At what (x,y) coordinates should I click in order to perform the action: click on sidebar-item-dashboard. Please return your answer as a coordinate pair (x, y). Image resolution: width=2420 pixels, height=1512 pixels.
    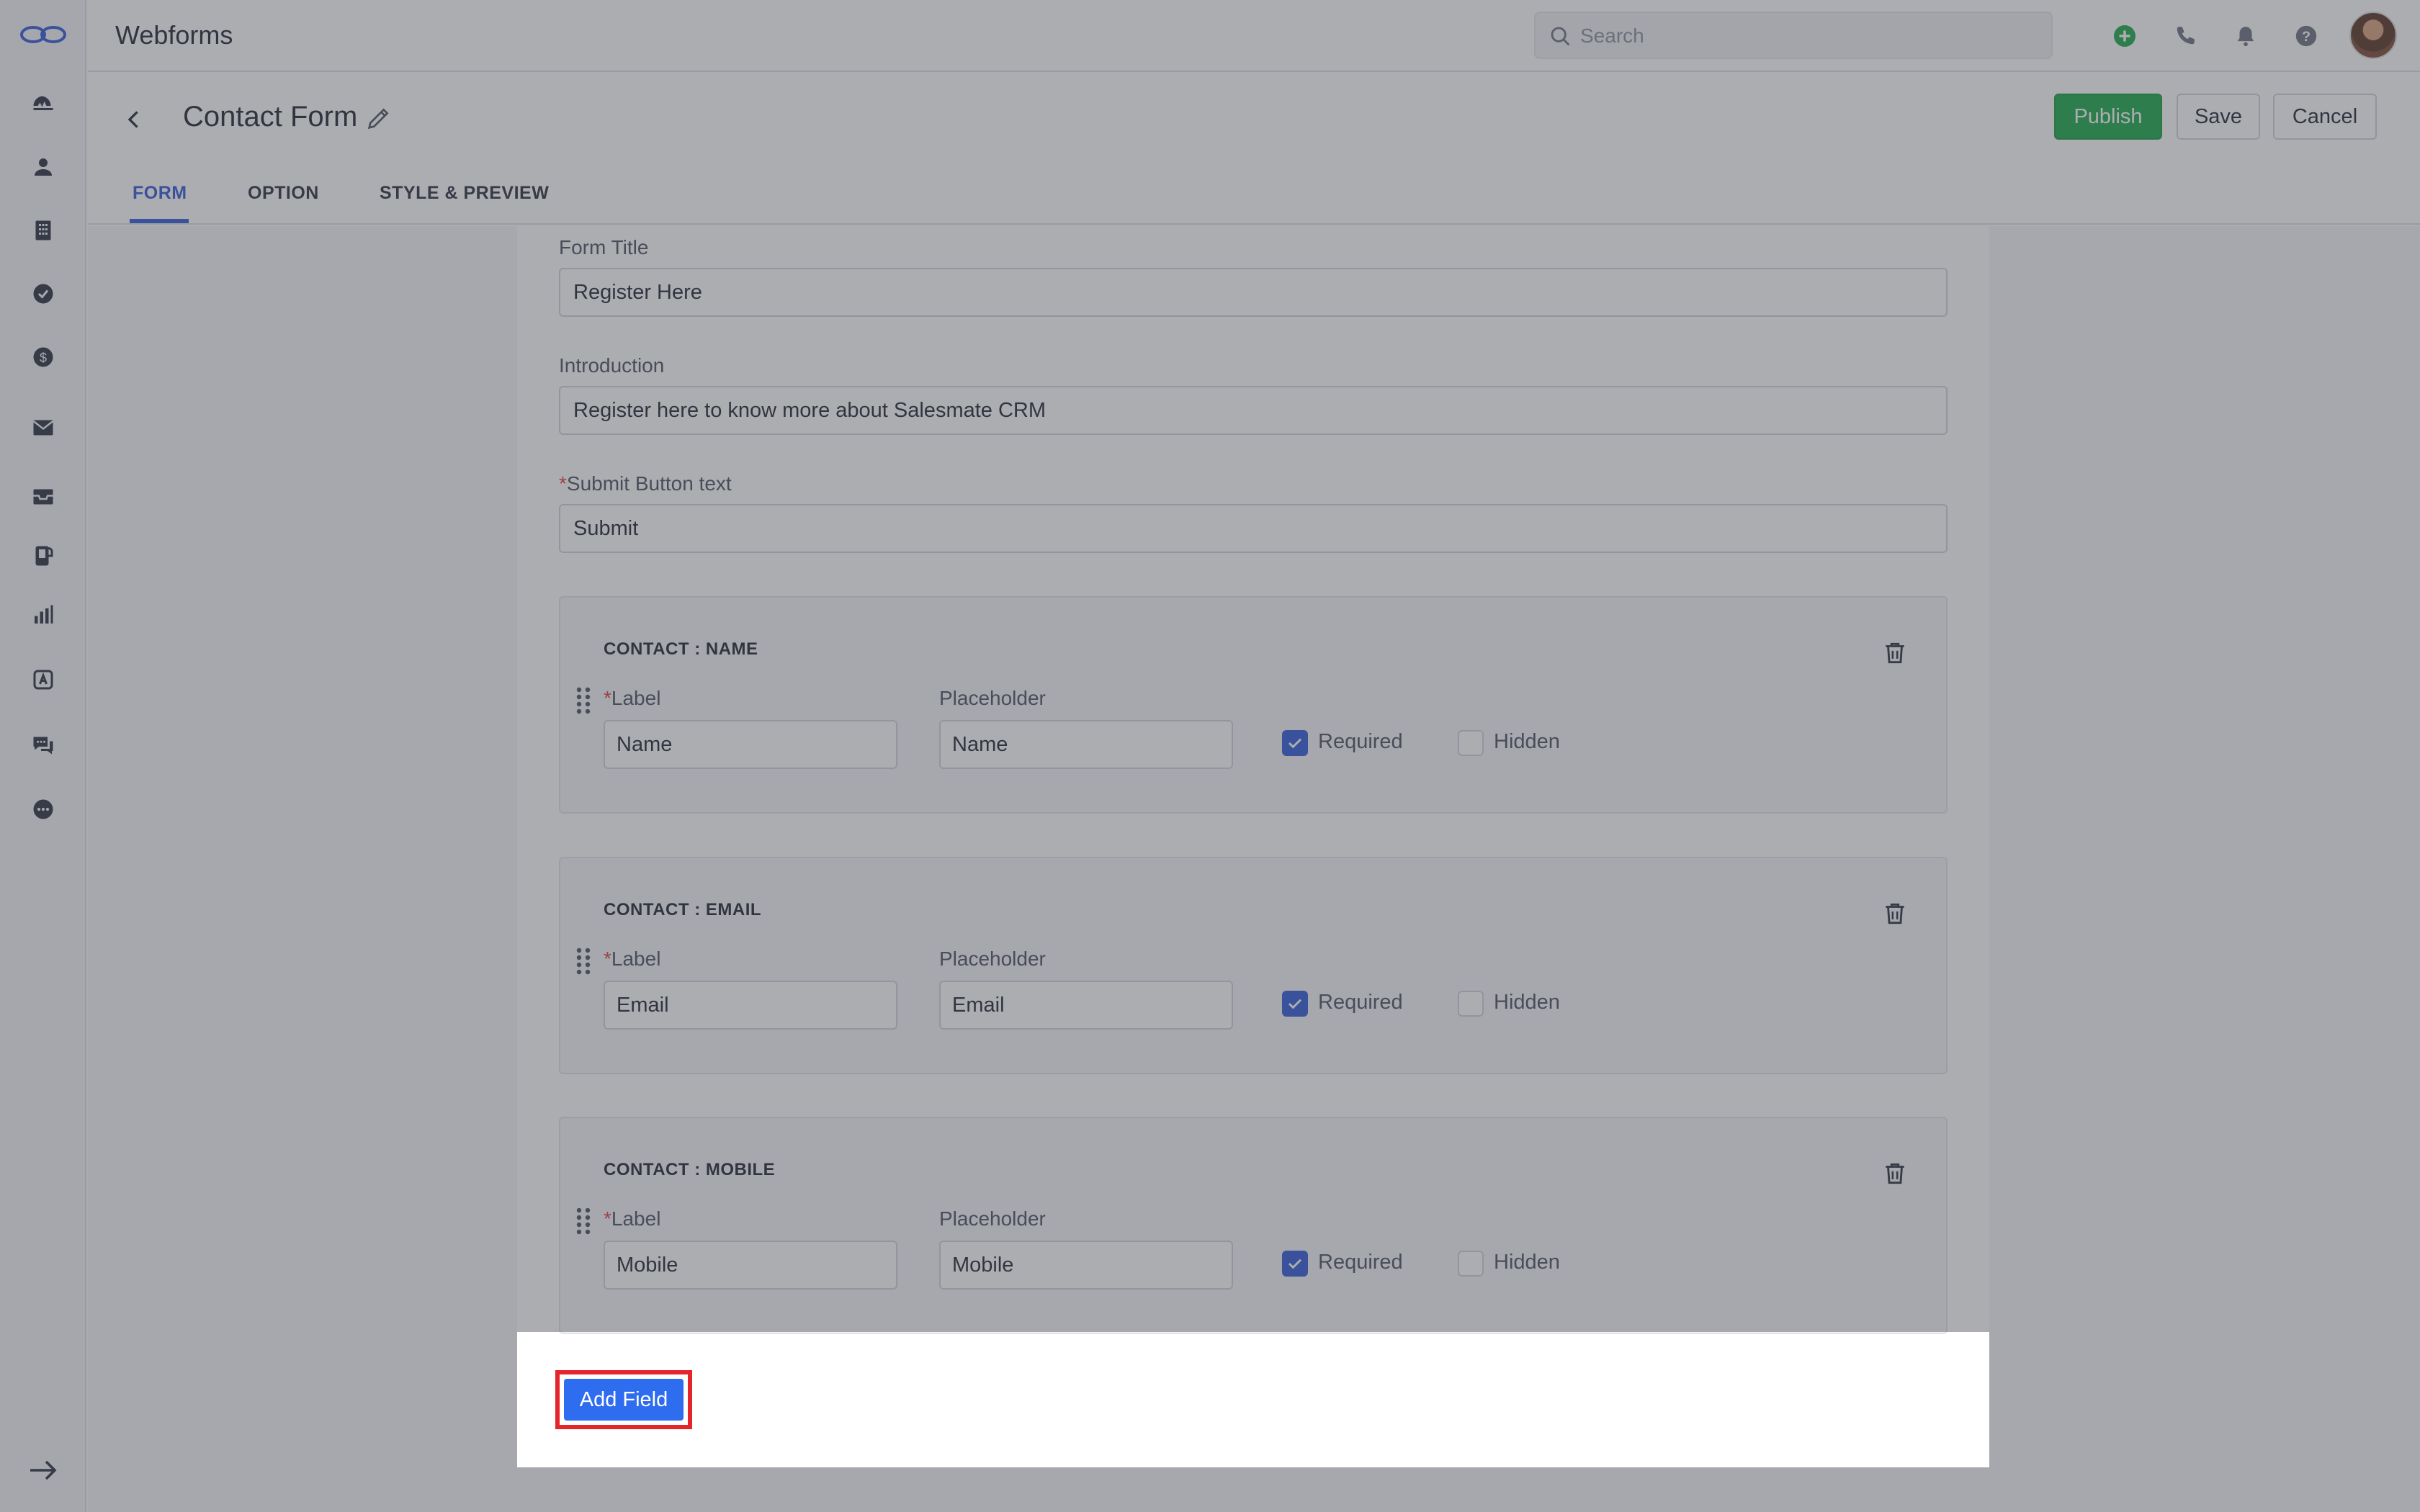
    Looking at the image, I should click on (43, 103).